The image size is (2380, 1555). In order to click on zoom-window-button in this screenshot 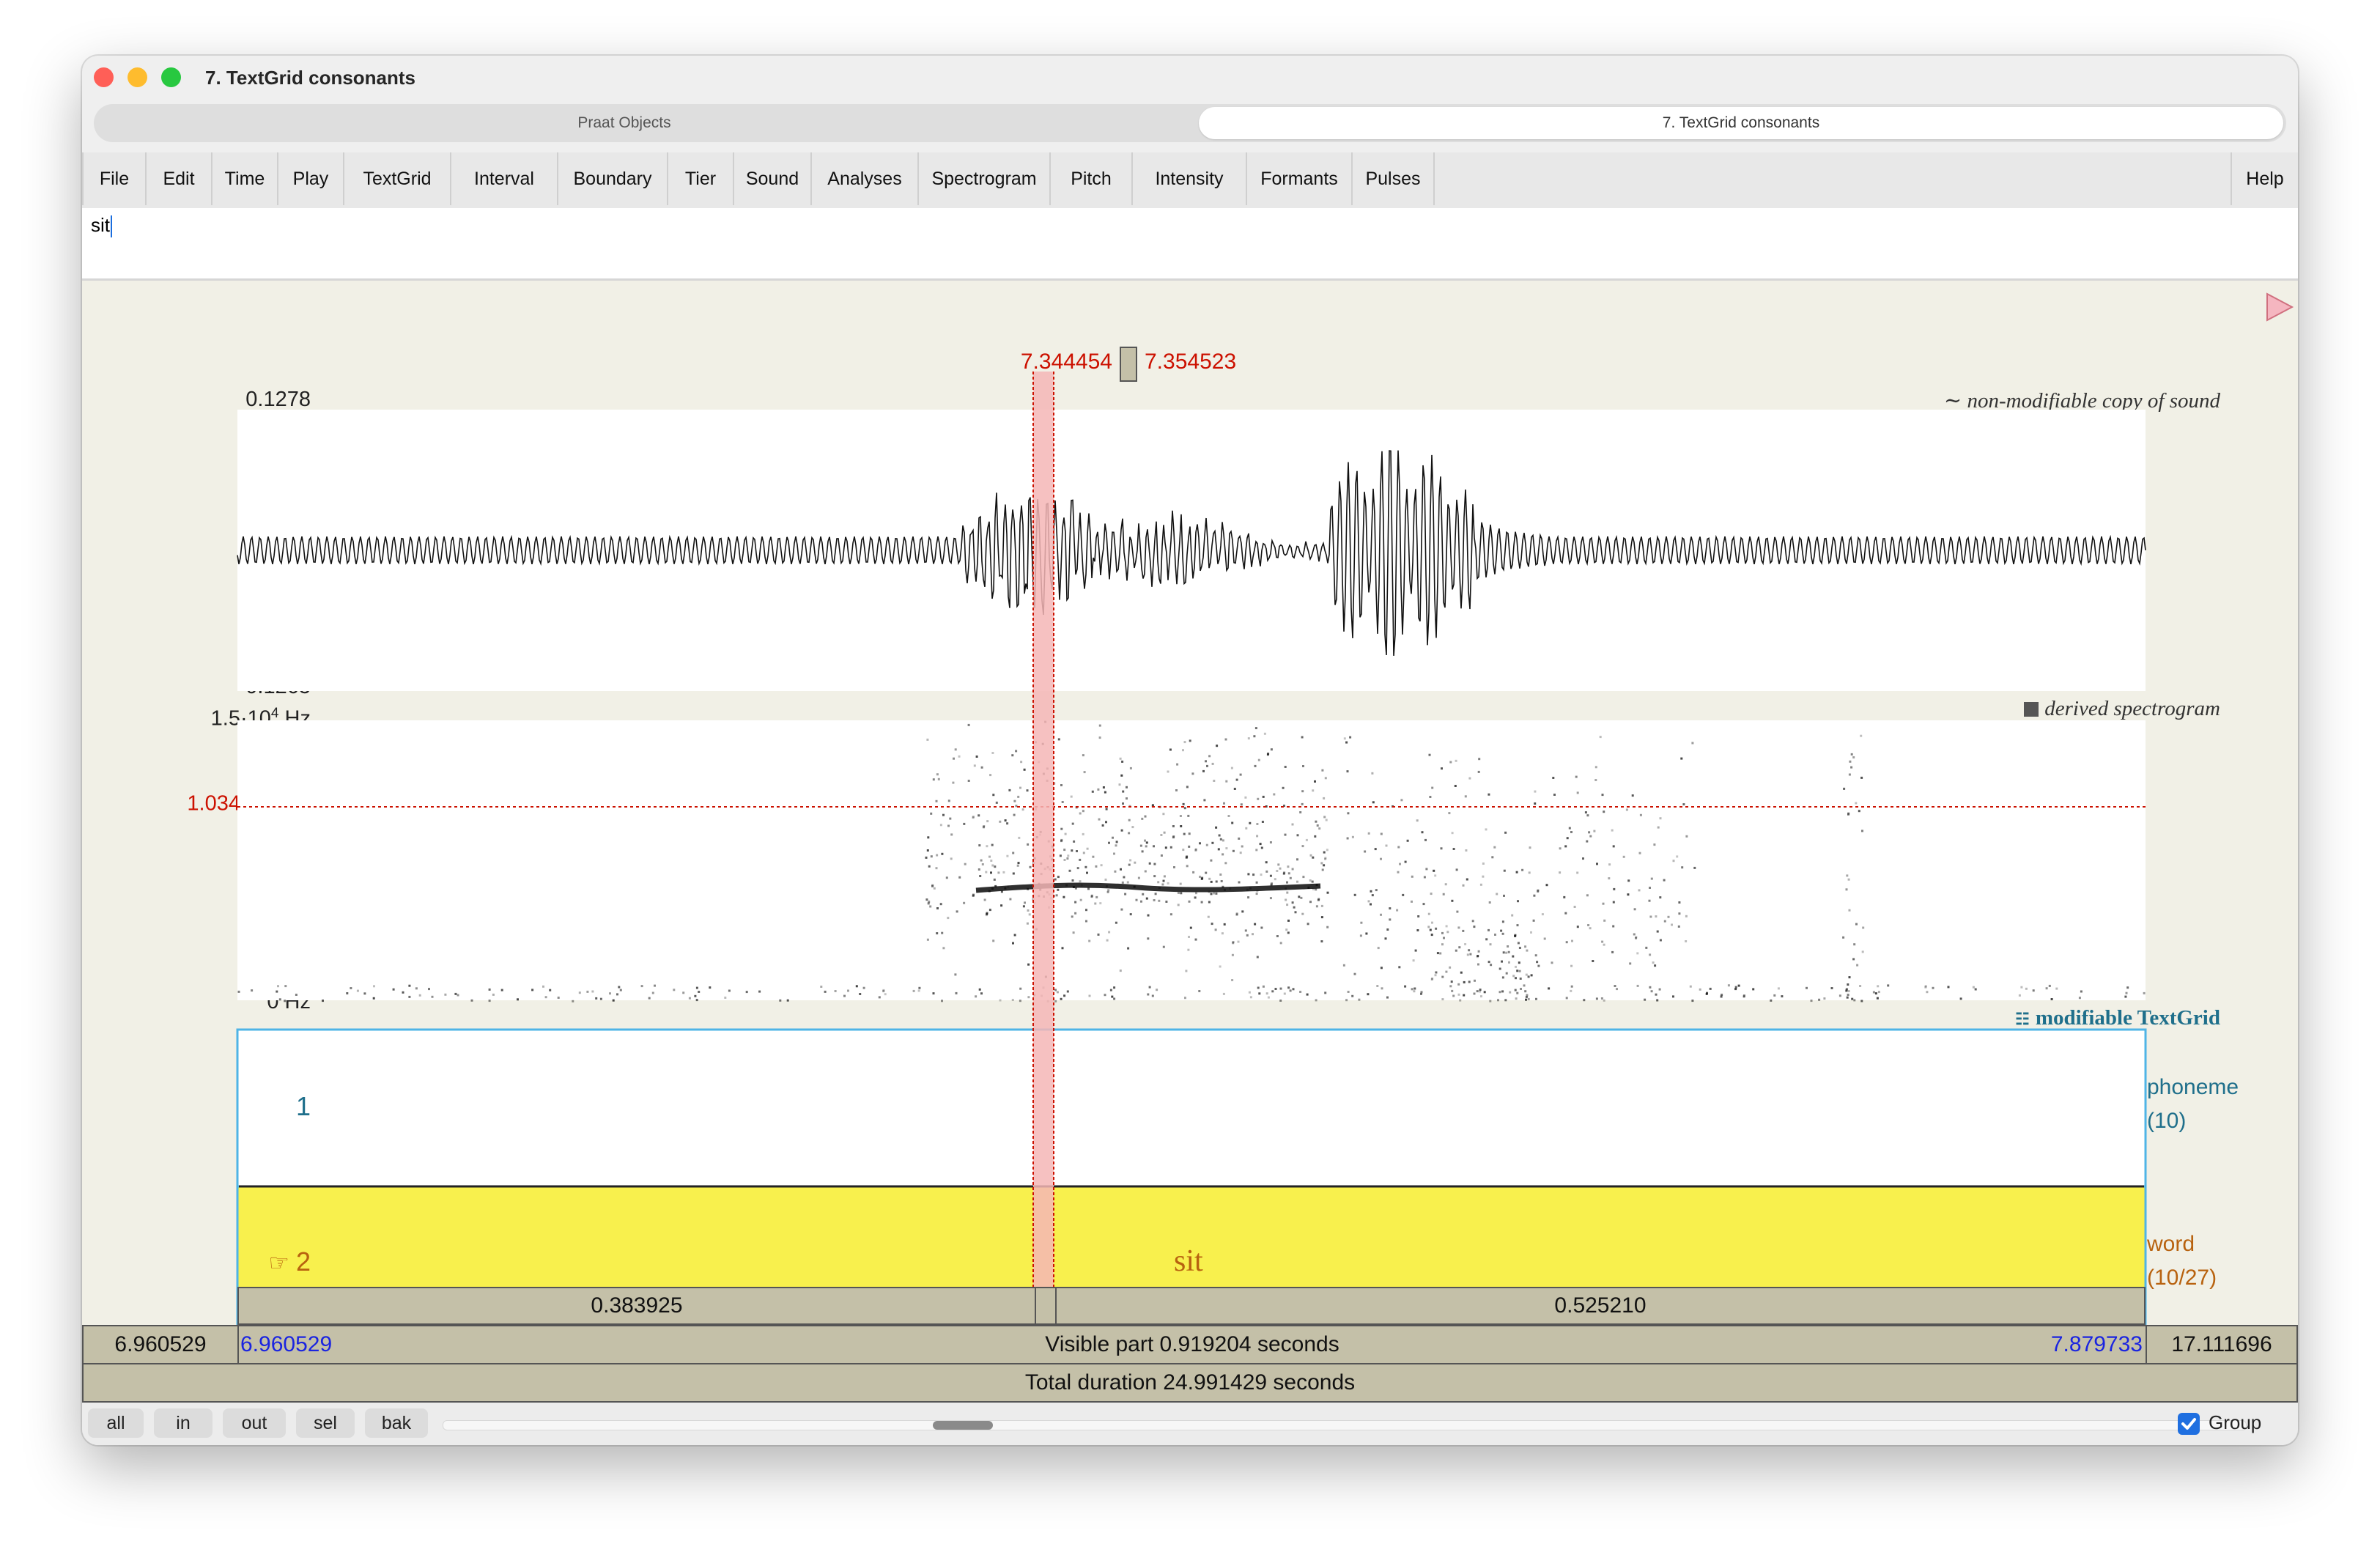, I will do `click(171, 77)`.